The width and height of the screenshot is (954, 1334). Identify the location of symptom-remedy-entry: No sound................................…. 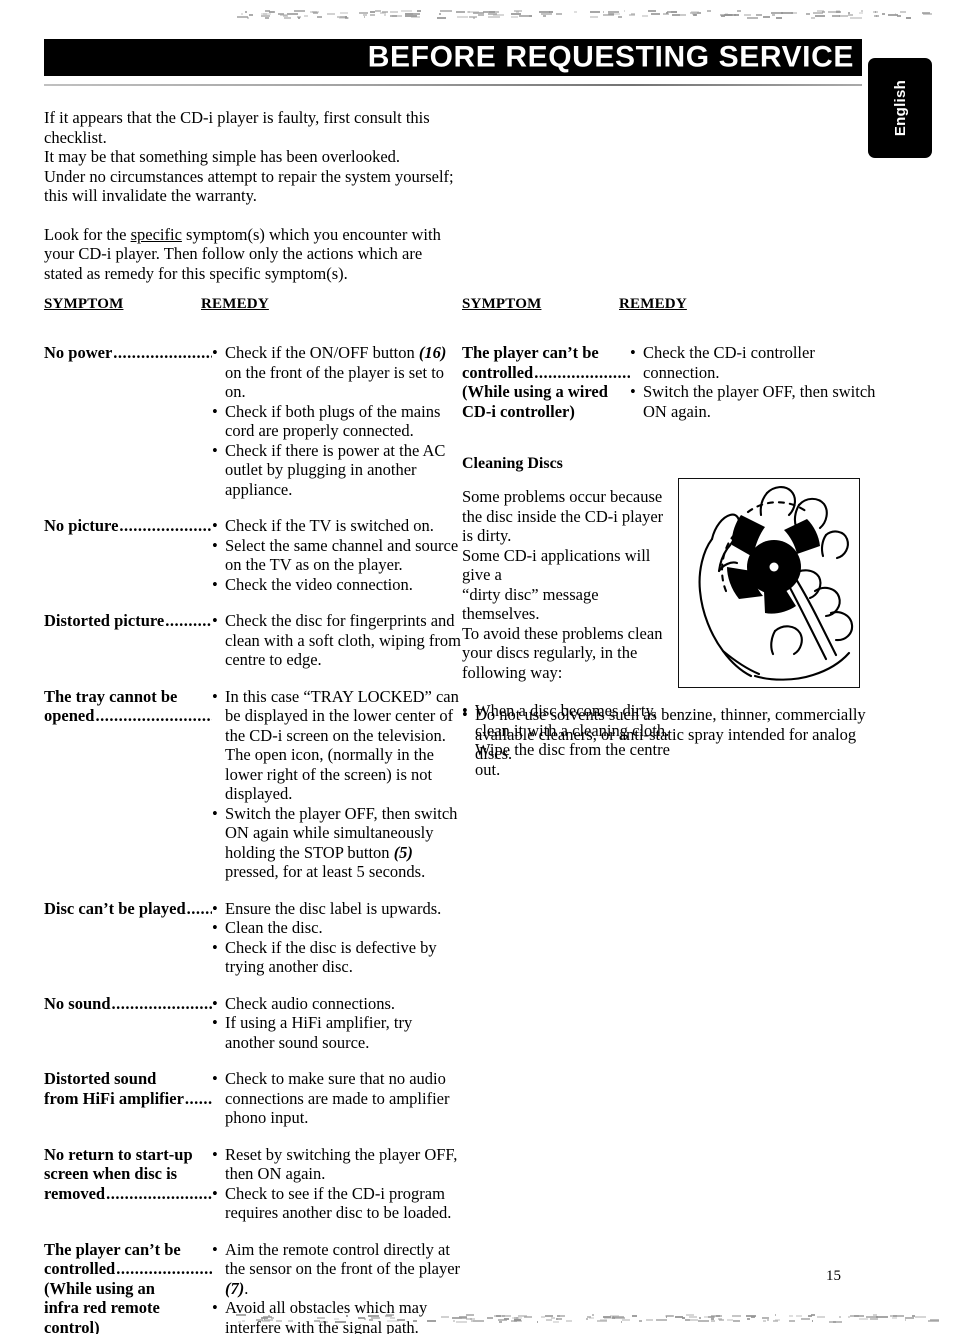
(254, 1023).